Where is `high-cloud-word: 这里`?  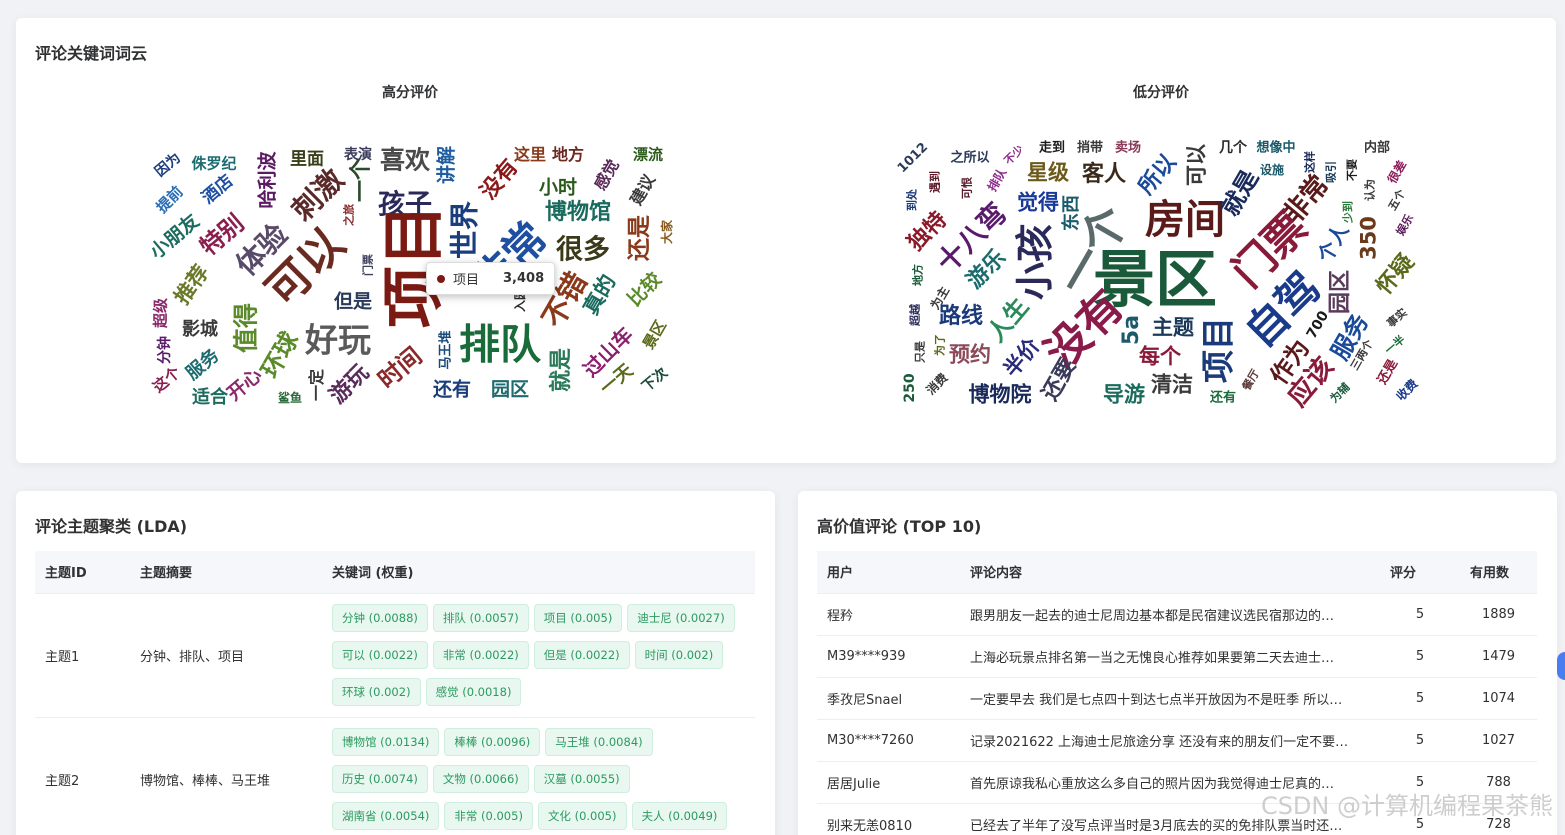
high-cloud-word: 这里 is located at coordinates (530, 155).